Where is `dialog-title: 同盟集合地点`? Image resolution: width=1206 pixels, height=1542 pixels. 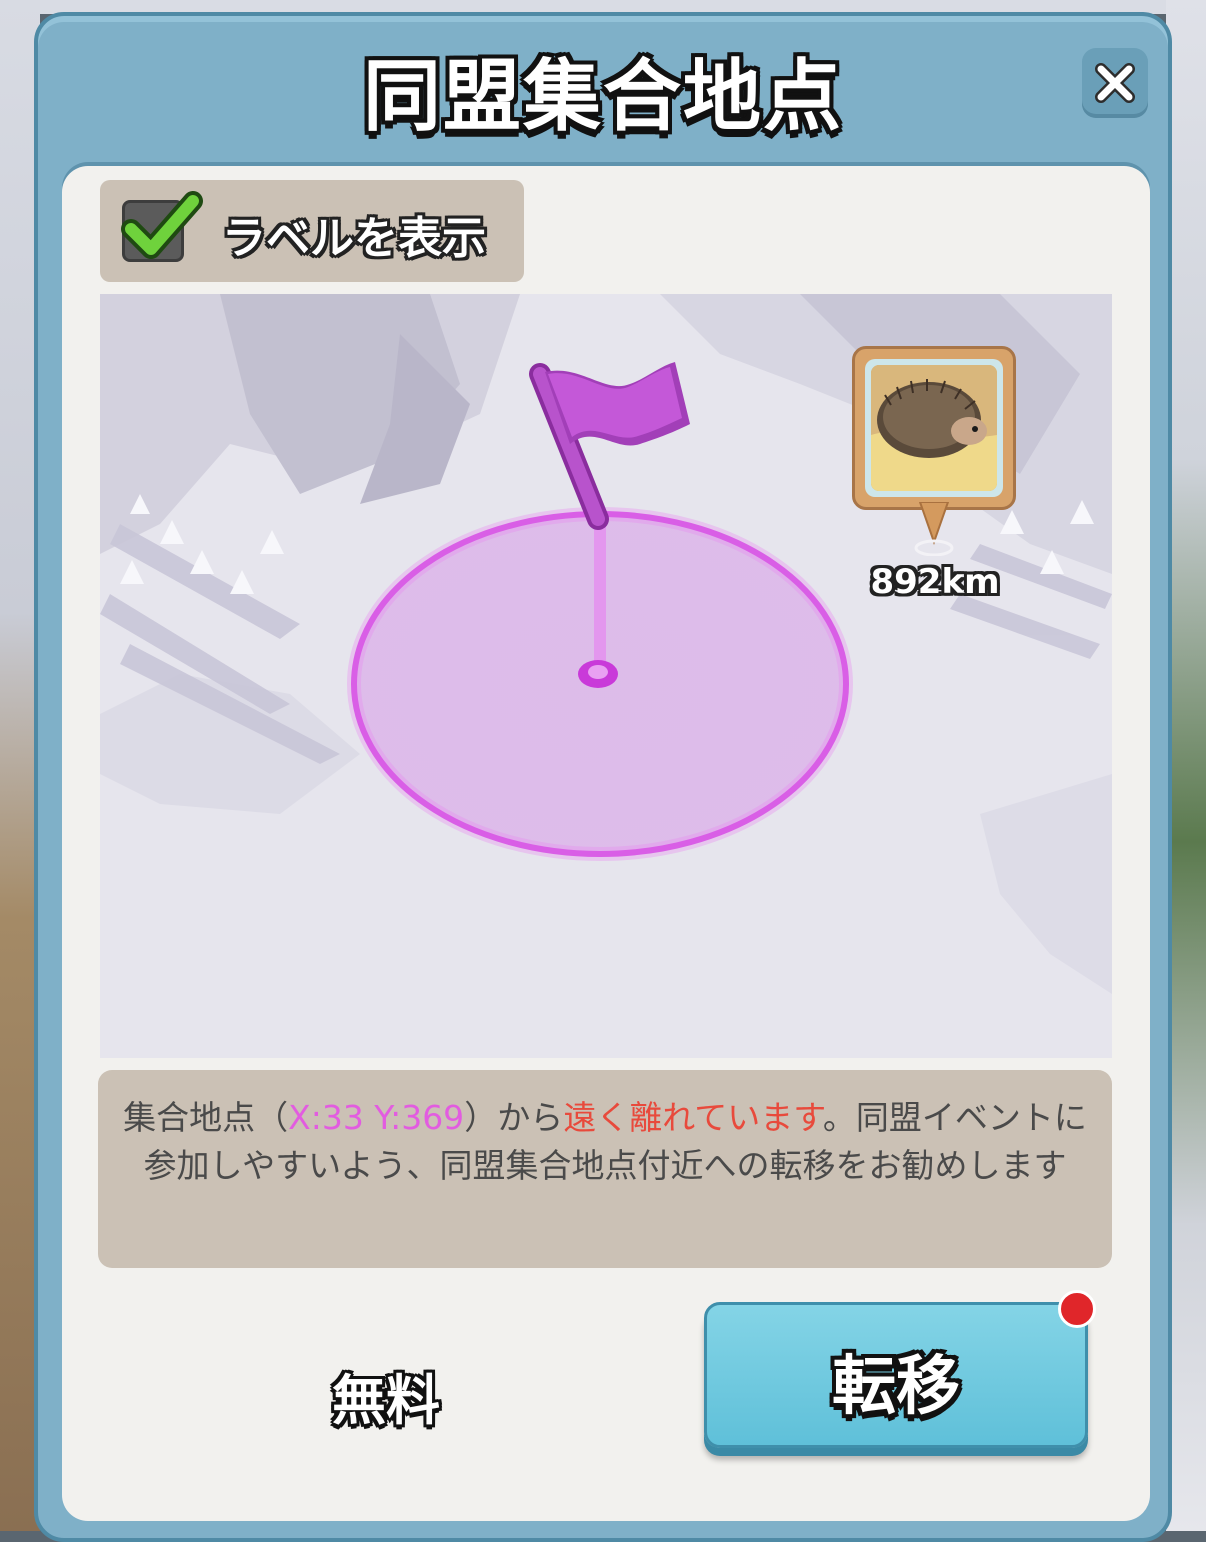
dialog-title: 同盟集合地点 is located at coordinates (602, 97).